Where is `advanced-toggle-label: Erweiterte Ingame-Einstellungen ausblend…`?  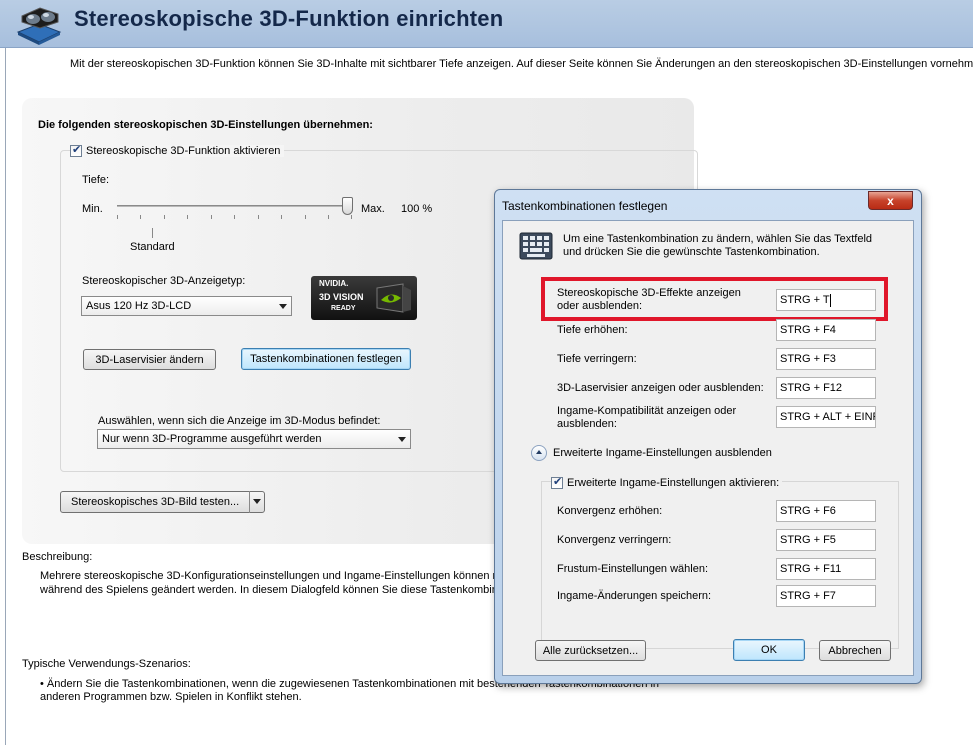 advanced-toggle-label: Erweiterte Ingame-Einstellungen ausblend… is located at coordinates (662, 453).